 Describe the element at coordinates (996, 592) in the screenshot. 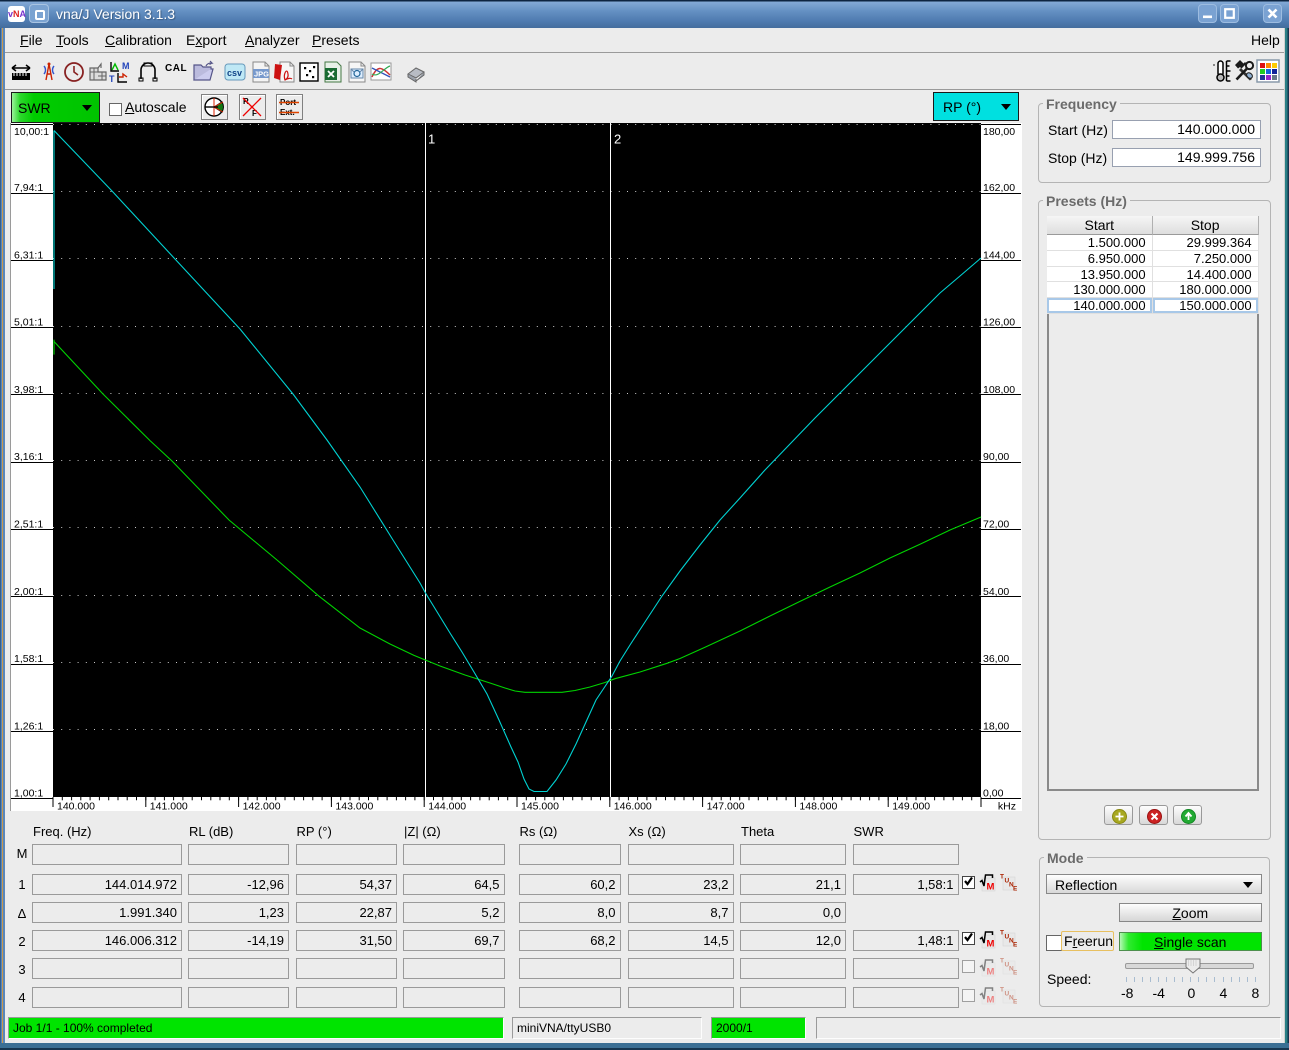

I see `svg-text: 54,00` at that location.